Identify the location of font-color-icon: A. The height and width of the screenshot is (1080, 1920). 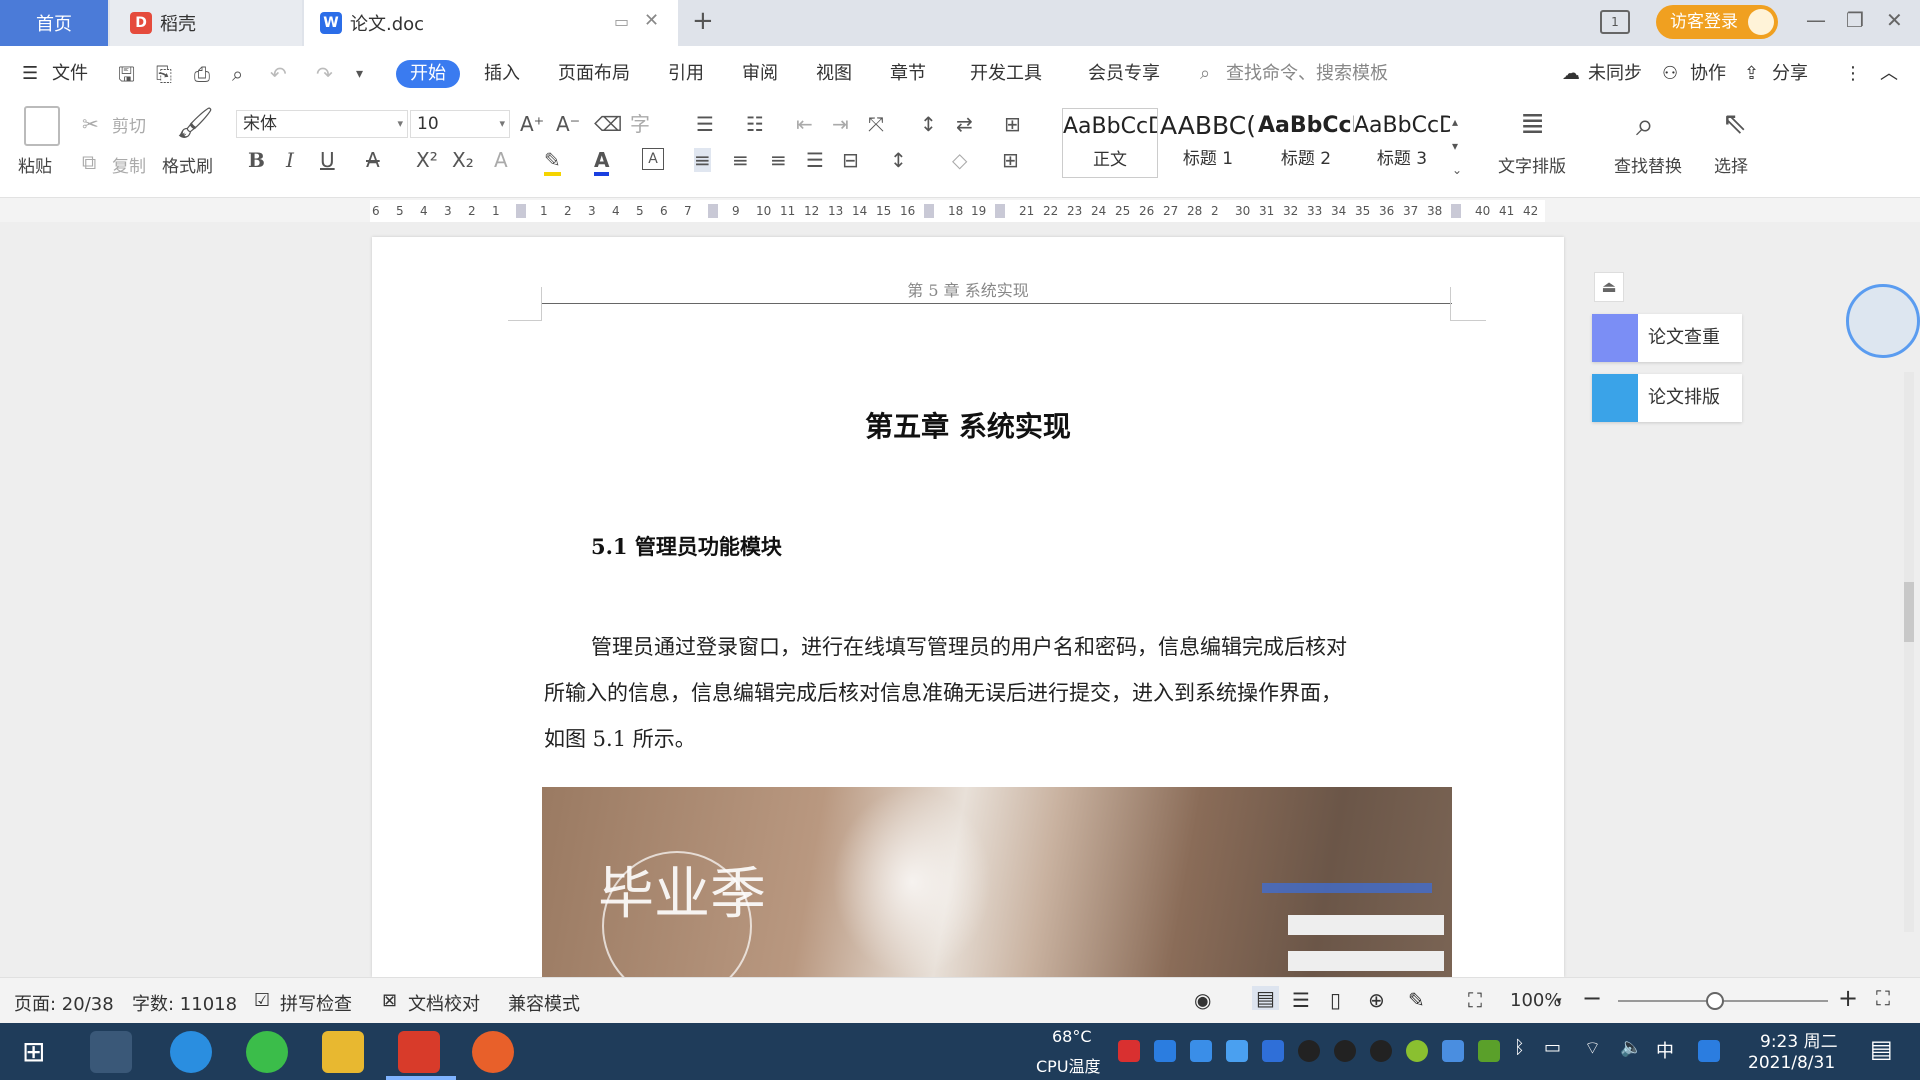
(602, 162).